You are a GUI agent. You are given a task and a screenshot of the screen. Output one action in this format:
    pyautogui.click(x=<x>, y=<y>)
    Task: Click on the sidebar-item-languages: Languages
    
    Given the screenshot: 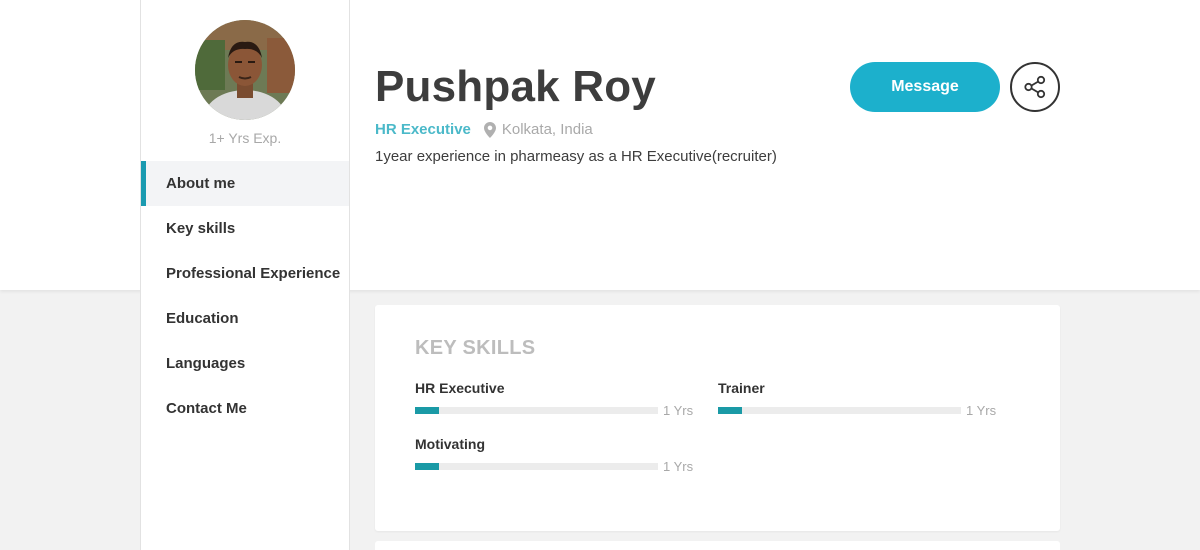 What is the action you would take?
    pyautogui.click(x=245, y=363)
    